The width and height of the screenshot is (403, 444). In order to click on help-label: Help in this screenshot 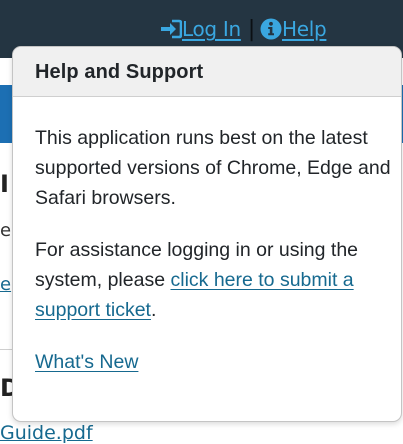, I will do `click(304, 29)`.